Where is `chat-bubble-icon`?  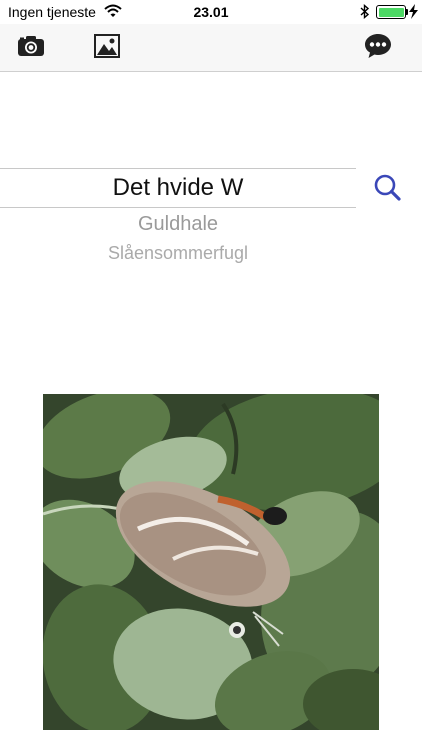
chat-bubble-icon is located at coordinates (378, 48).